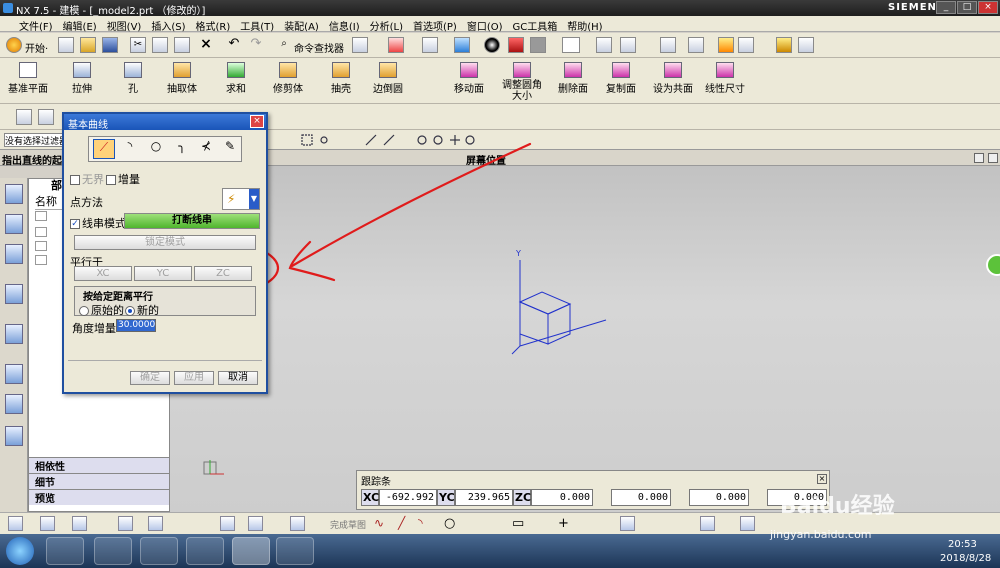 This screenshot has height=568, width=1000. What do you see at coordinates (99, 497) in the screenshot?
I see `preview-section: 预览` at bounding box center [99, 497].